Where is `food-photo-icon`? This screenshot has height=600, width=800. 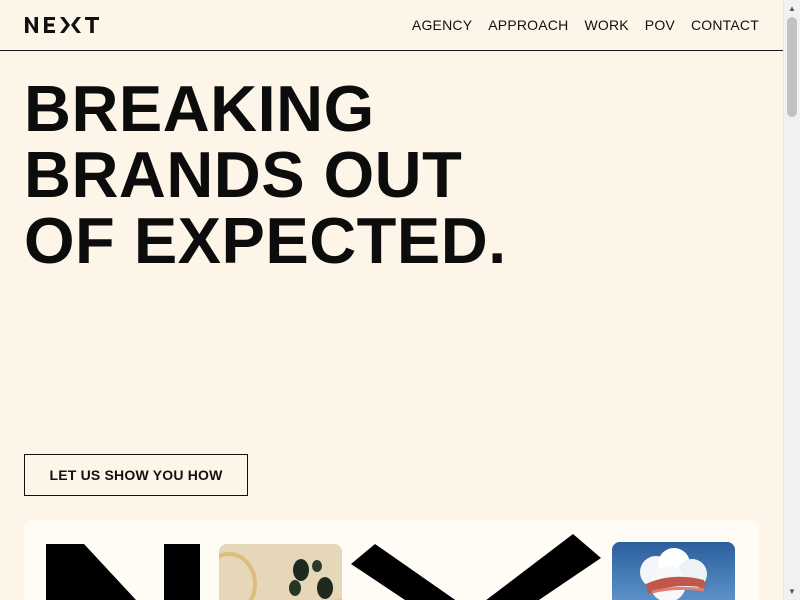 food-photo-icon is located at coordinates (280, 572).